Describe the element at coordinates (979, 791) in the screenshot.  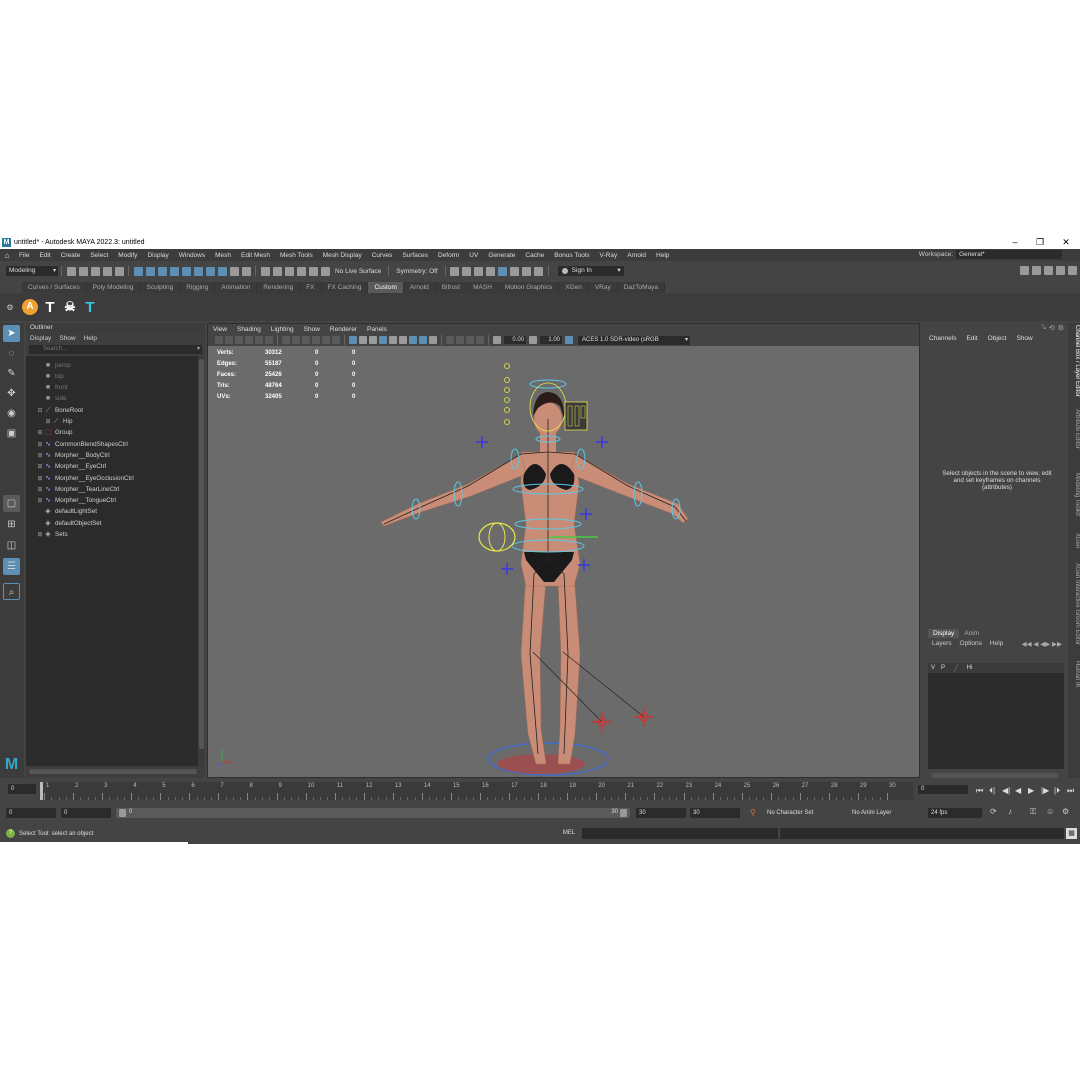
I see `go-to-start-icon: ⏮` at that location.